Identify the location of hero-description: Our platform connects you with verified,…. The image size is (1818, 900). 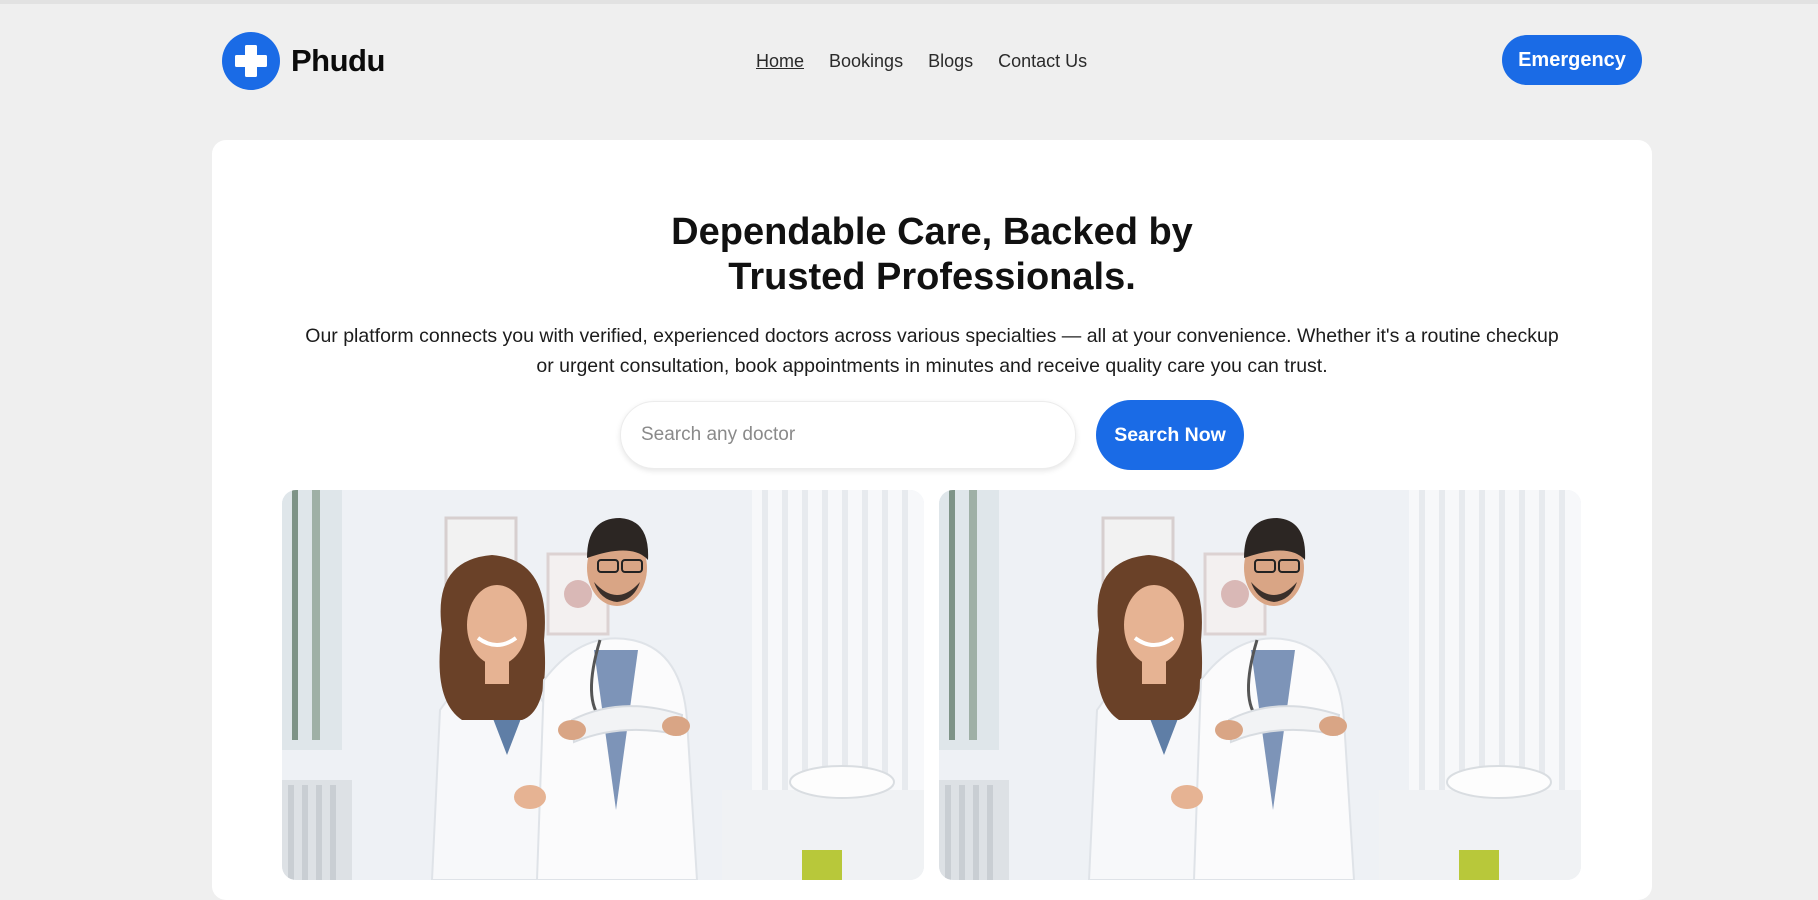
(932, 351).